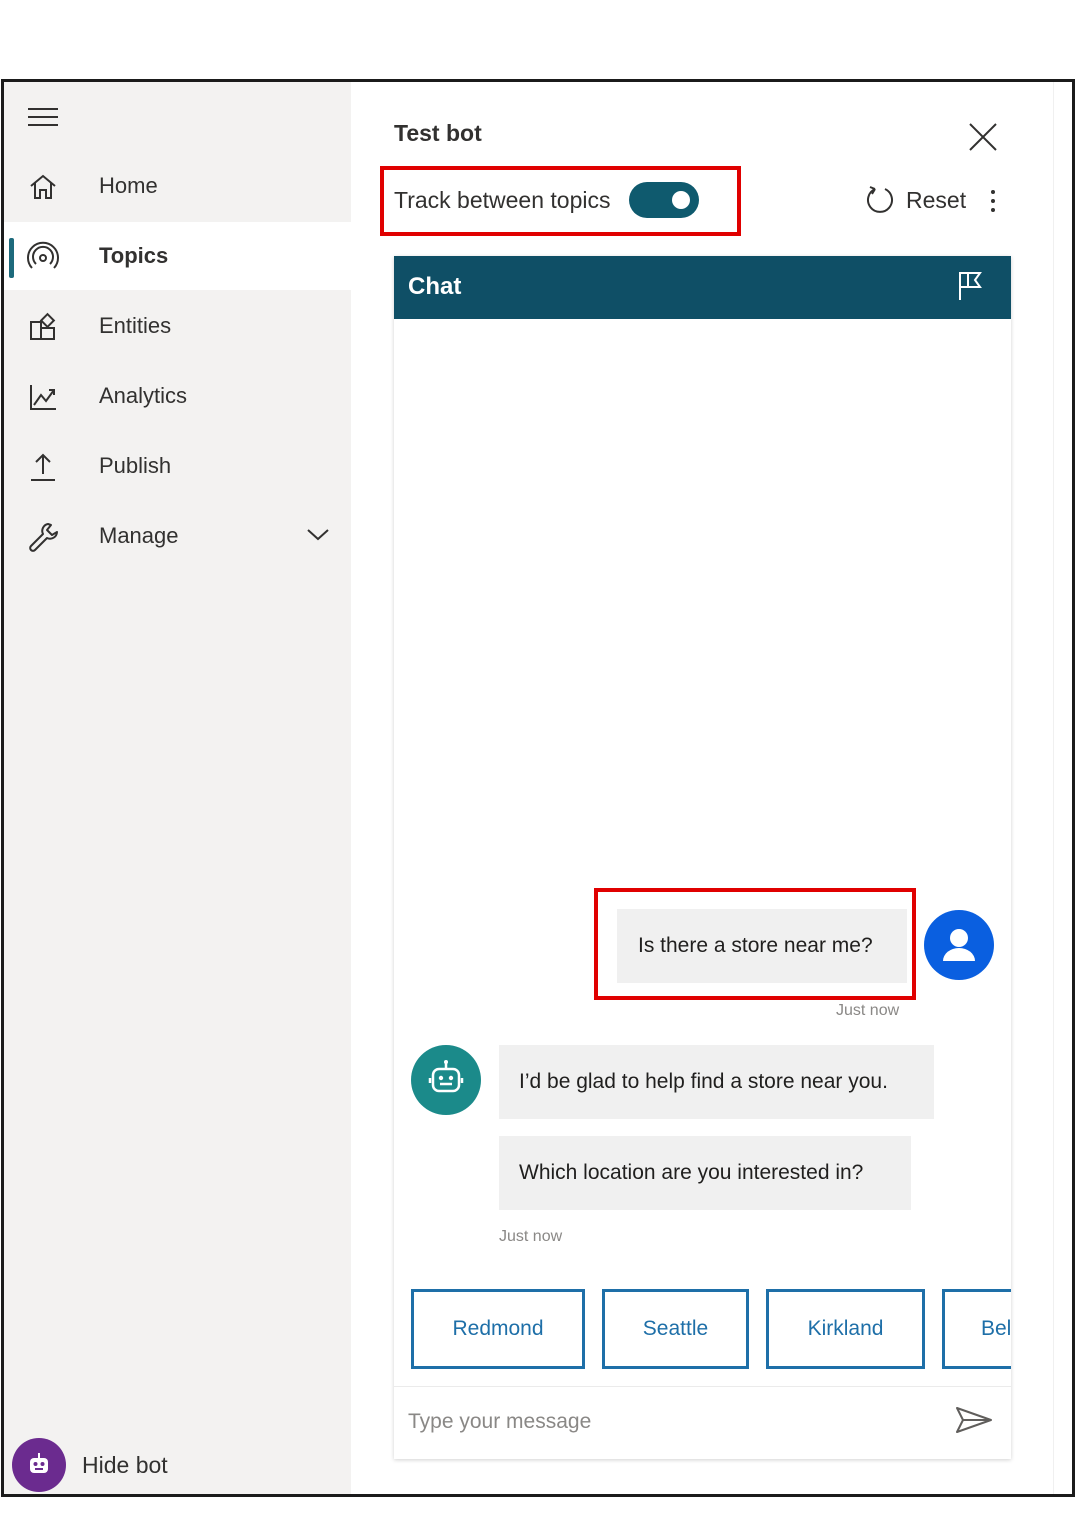 This screenshot has width=1092, height=1525. I want to click on sidebar-item-label: Manage, so click(139, 535).